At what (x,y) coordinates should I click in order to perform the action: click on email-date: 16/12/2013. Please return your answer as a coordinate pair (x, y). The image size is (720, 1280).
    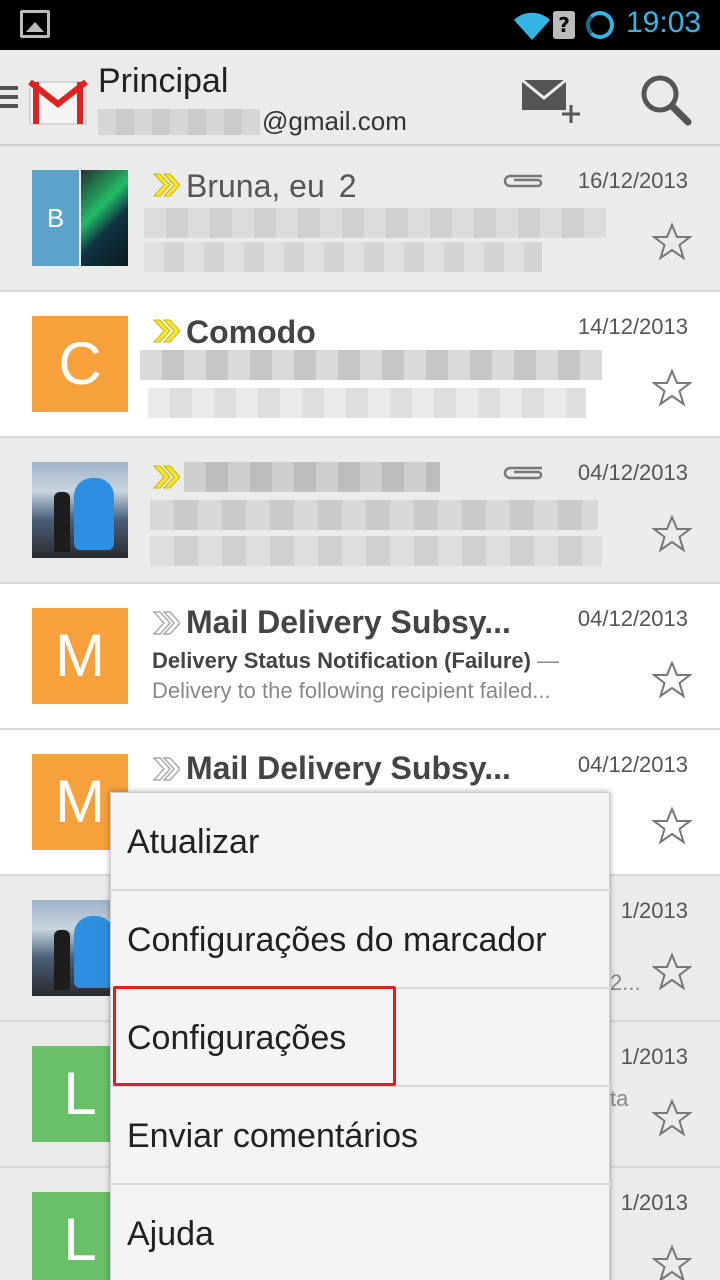
    Looking at the image, I should click on (632, 180).